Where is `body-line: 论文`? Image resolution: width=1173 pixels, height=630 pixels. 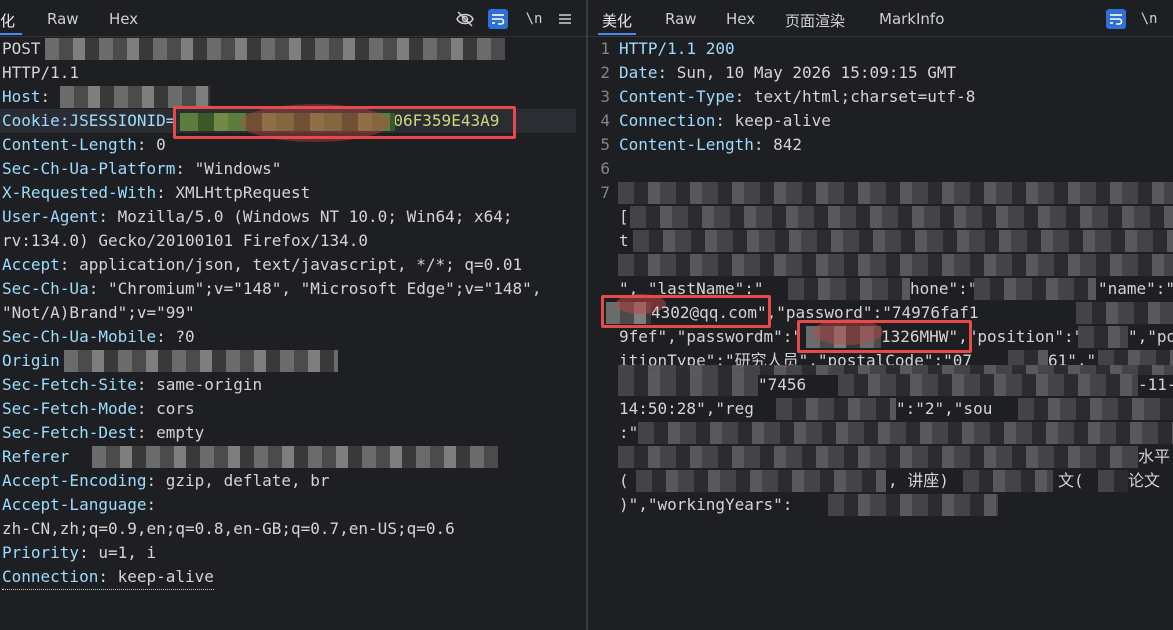 body-line: 论文 is located at coordinates (1144, 481).